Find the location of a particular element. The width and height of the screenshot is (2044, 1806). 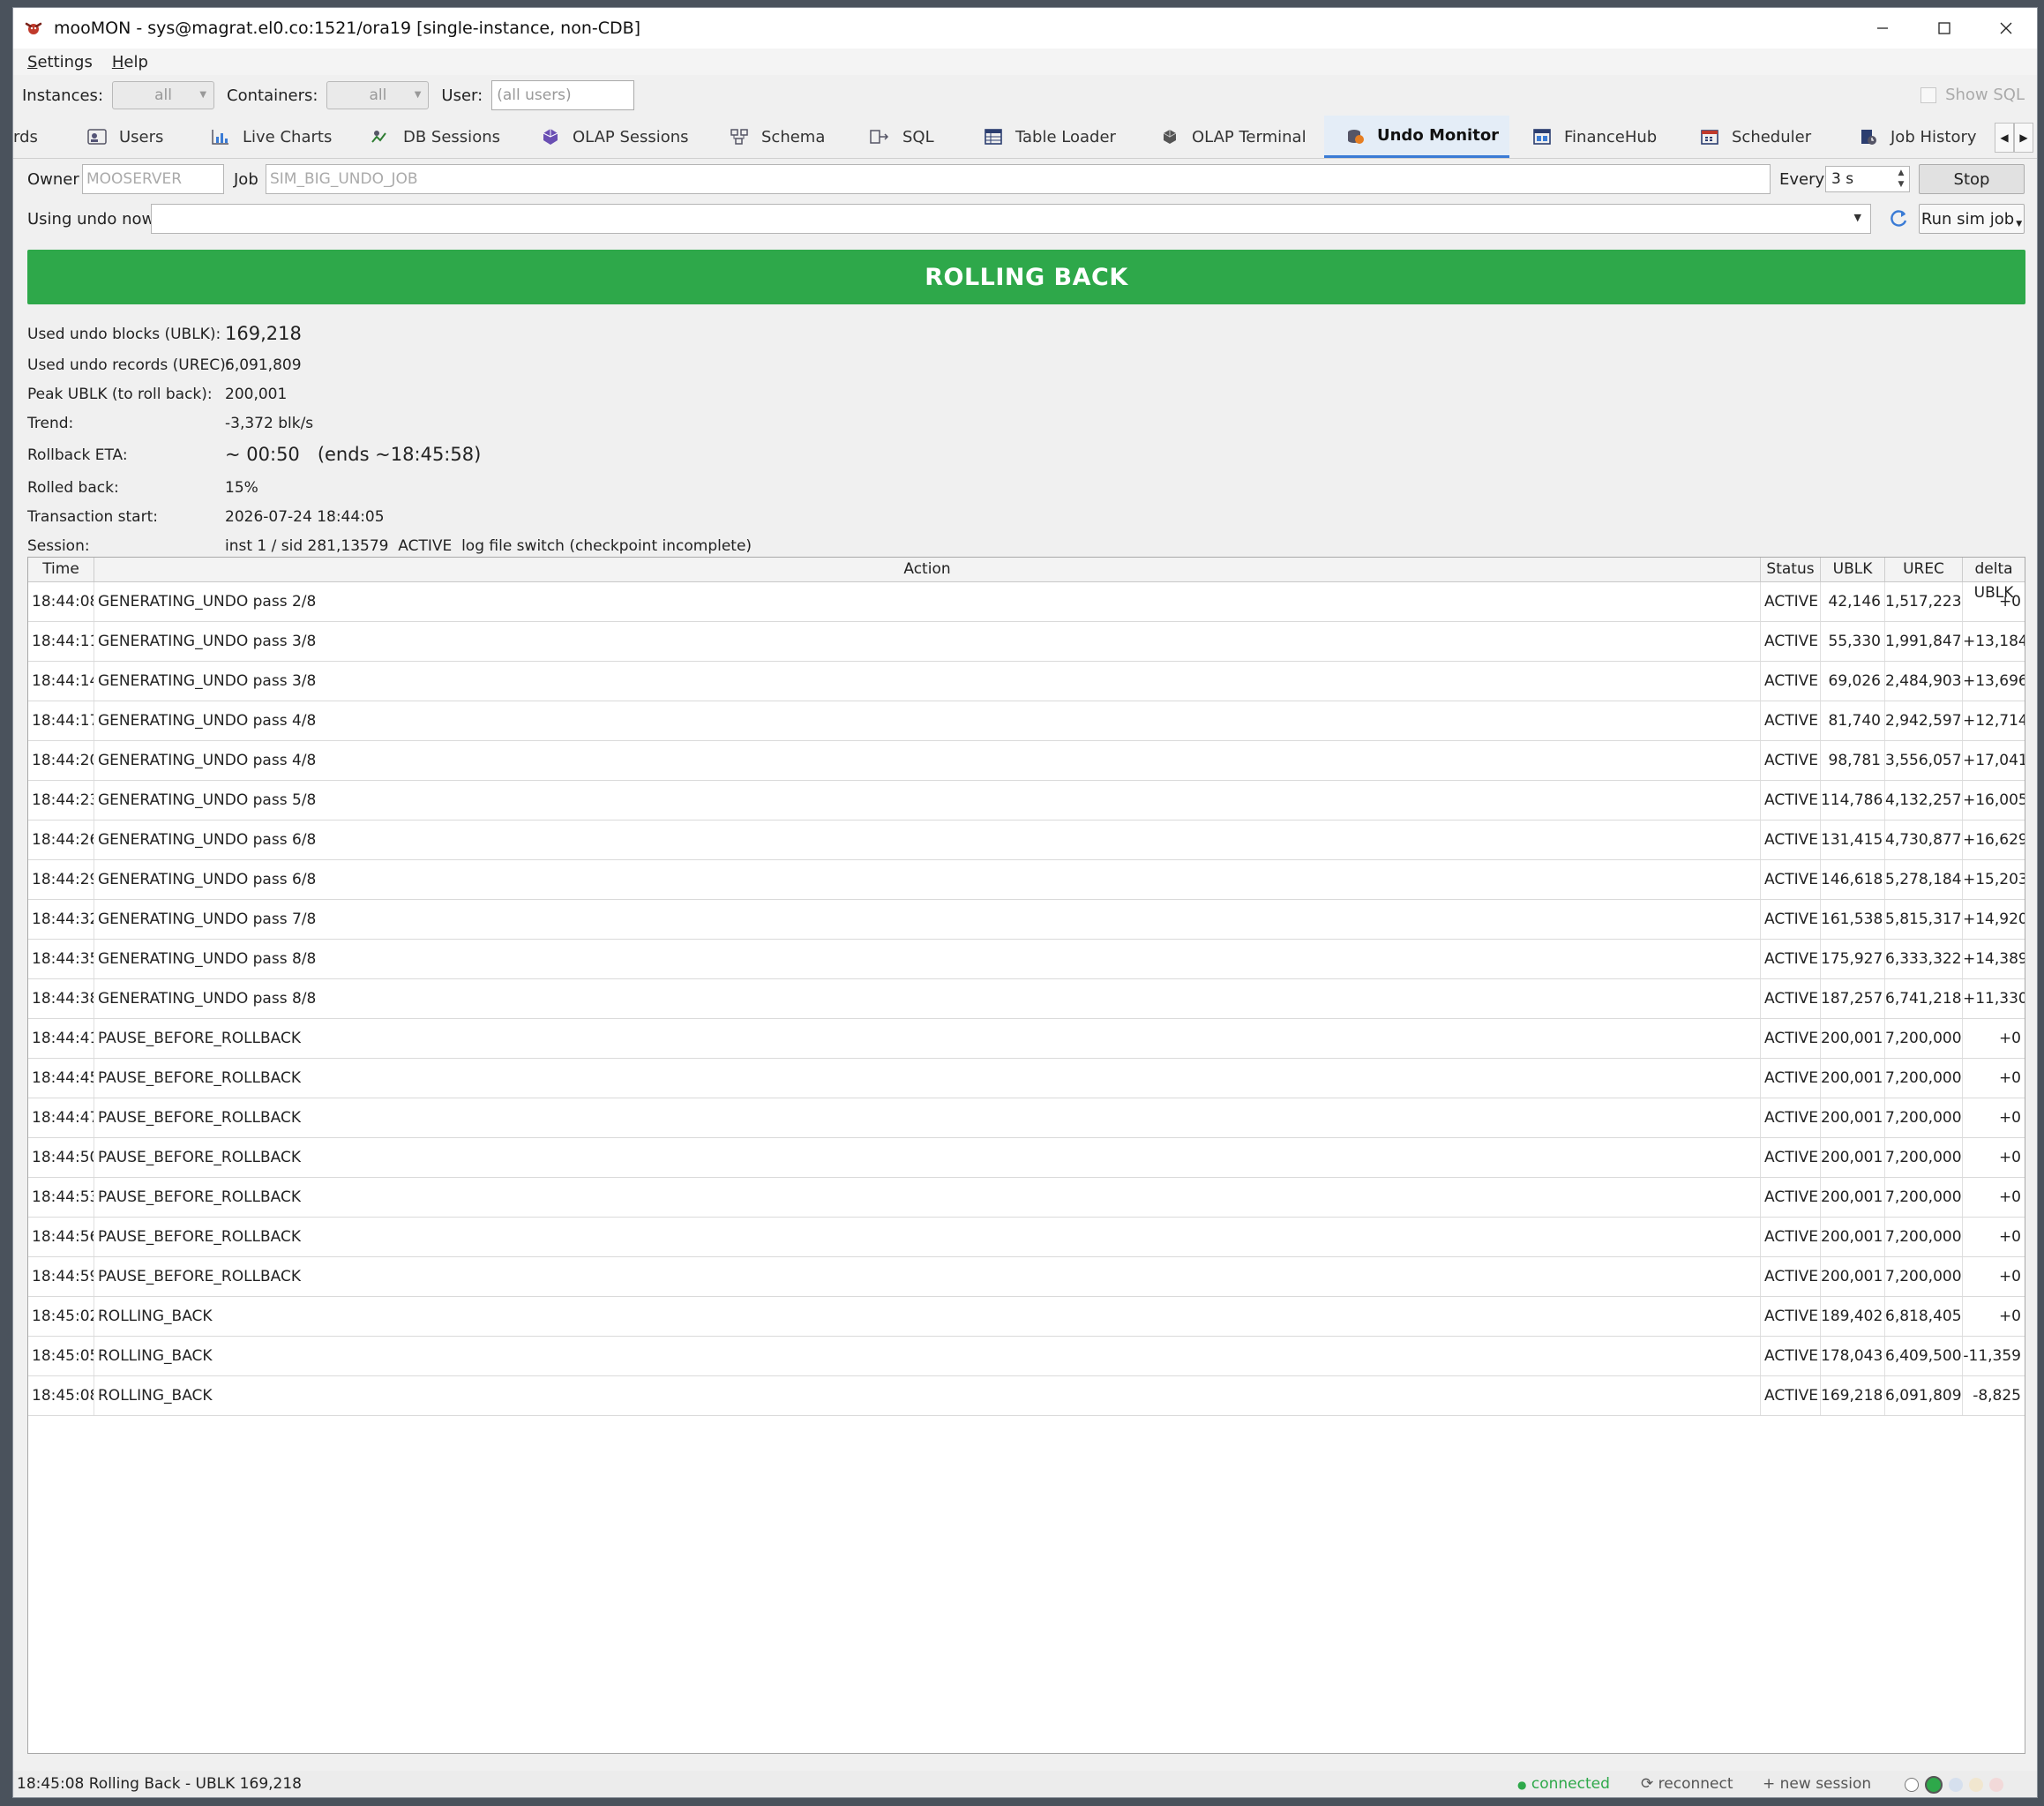

reconnect-link: ⟳ reconnect is located at coordinates (1687, 1784).